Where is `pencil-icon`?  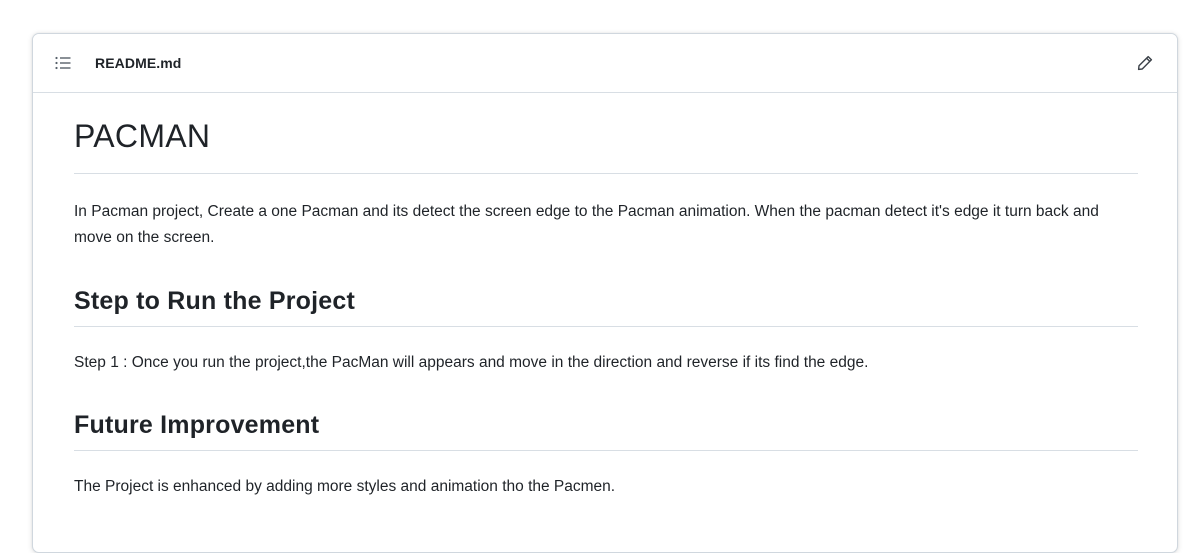 pencil-icon is located at coordinates (1145, 63).